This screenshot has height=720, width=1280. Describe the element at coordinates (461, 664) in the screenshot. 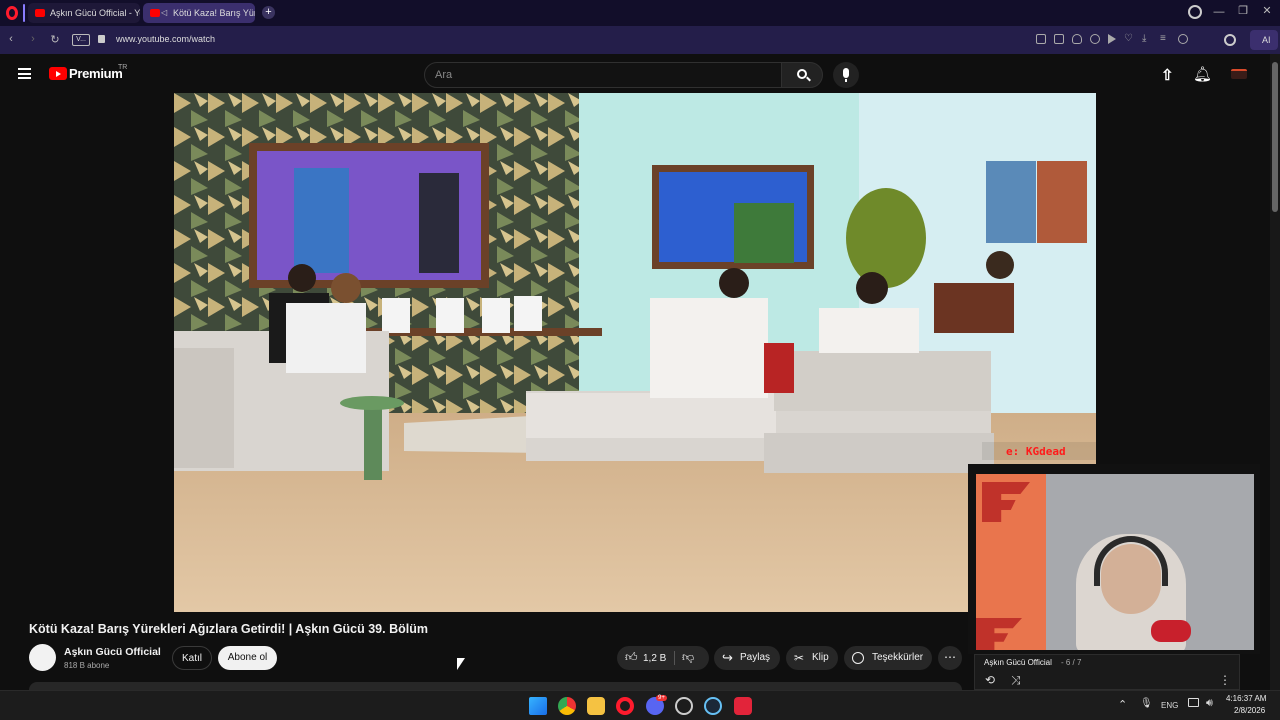

I see `mouse-cursor-icon` at that location.